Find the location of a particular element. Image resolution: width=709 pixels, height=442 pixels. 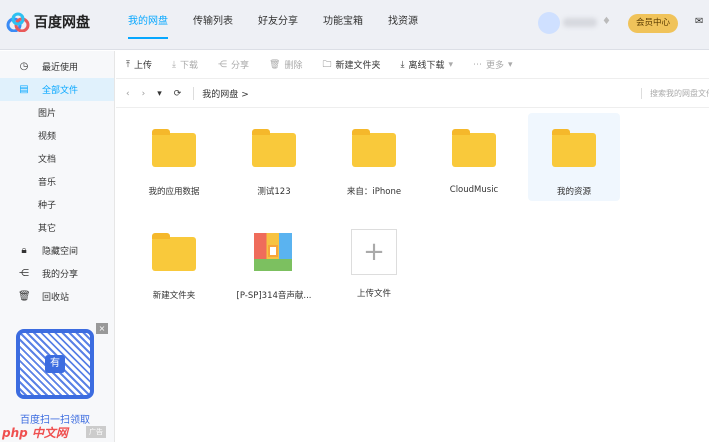

label: 回收站 is located at coordinates (56, 298).